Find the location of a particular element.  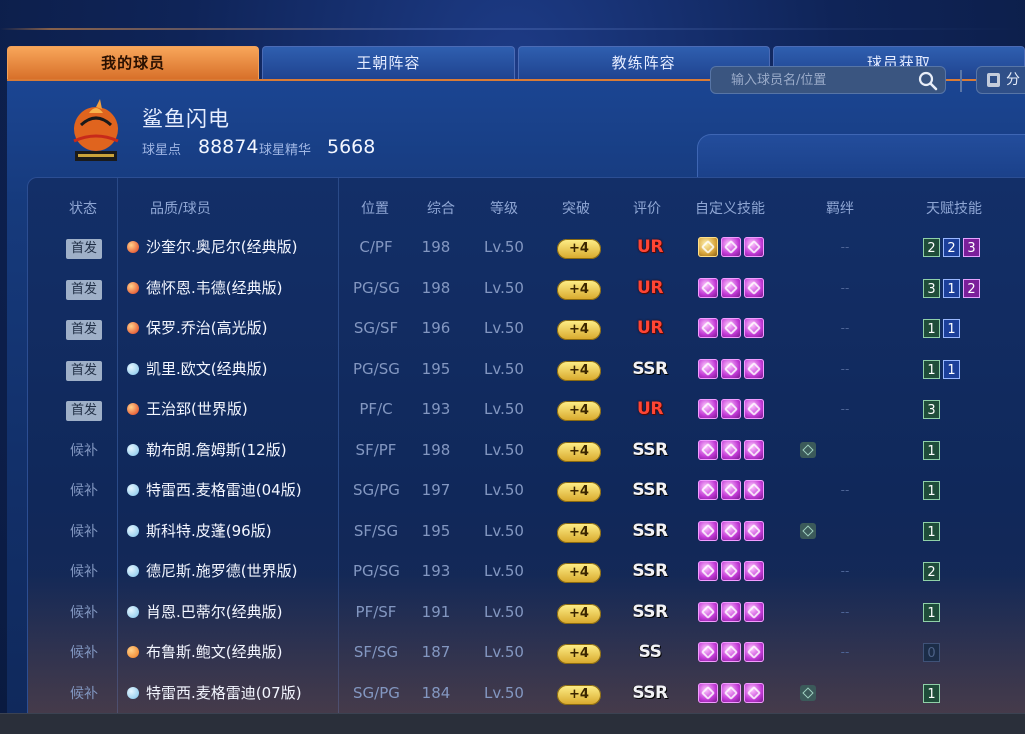

table-row: 候补 布鲁斯.鲍文(经典版) SF/SG 187 Lv.50 +4 SS -- 0 is located at coordinates (526, 652).